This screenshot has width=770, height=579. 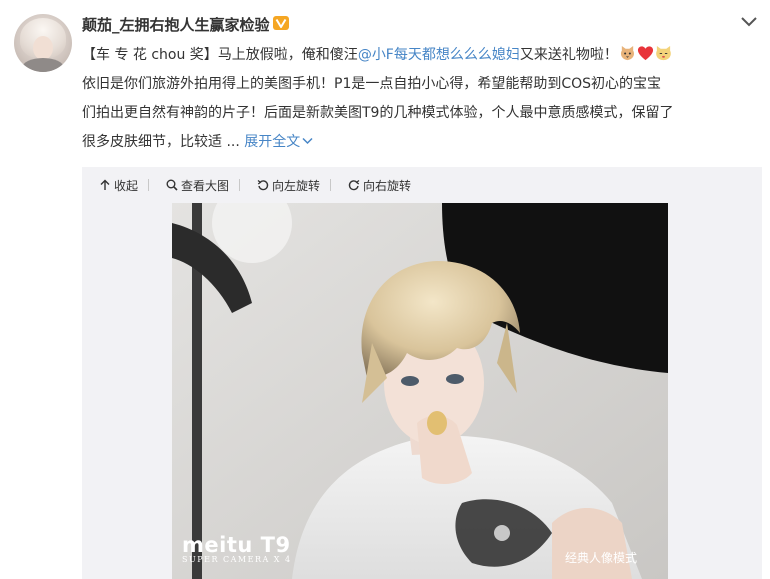 I want to click on brand-name: meitu T9, so click(x=236, y=545).